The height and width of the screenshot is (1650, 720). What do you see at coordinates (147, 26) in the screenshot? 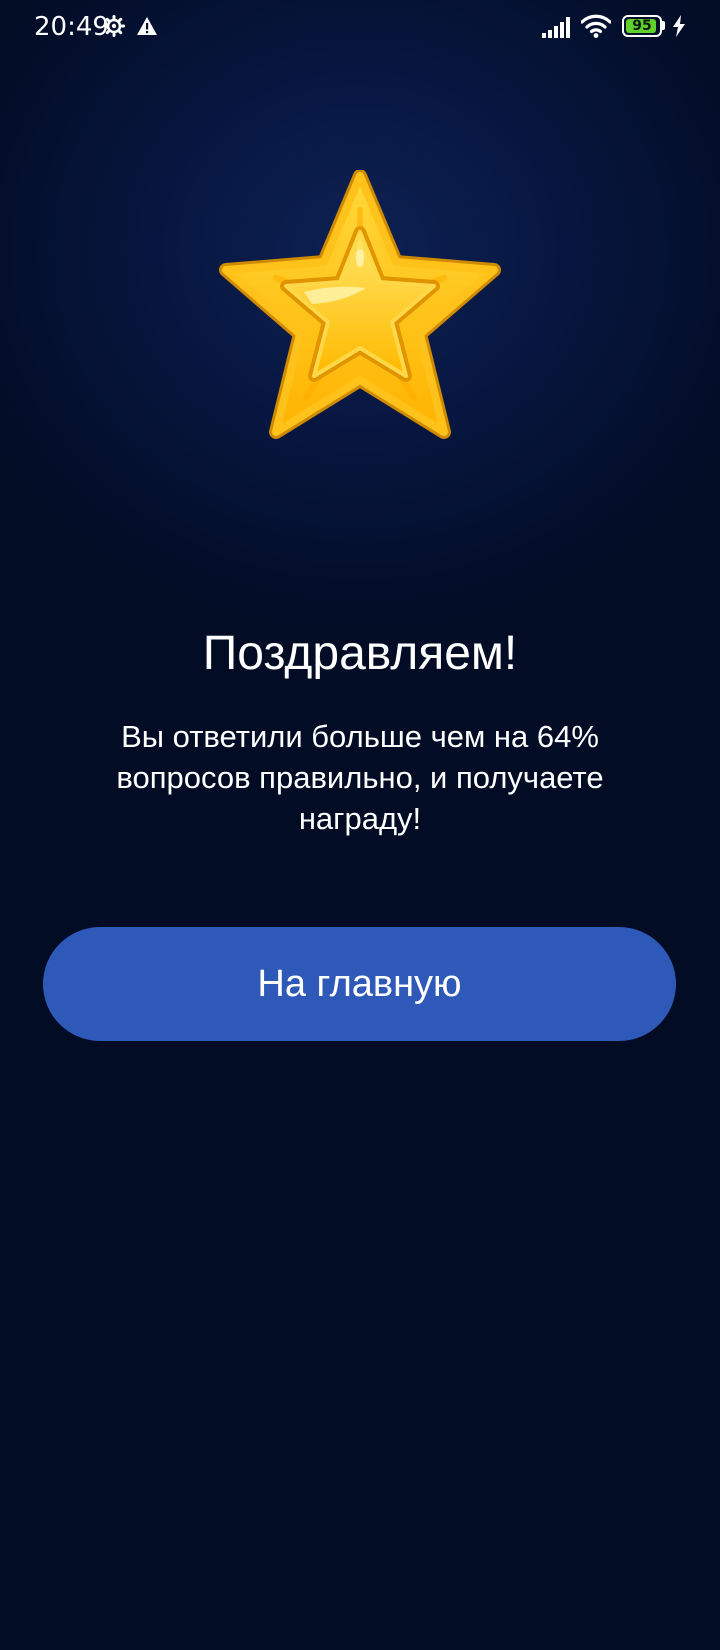
I see `warning-icon` at bounding box center [147, 26].